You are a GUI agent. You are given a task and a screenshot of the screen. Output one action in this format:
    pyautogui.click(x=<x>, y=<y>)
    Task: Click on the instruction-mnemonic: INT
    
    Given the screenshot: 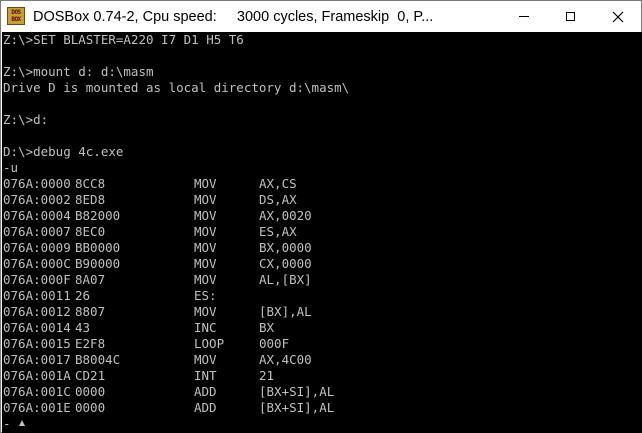 What is the action you would take?
    pyautogui.click(x=205, y=375)
    